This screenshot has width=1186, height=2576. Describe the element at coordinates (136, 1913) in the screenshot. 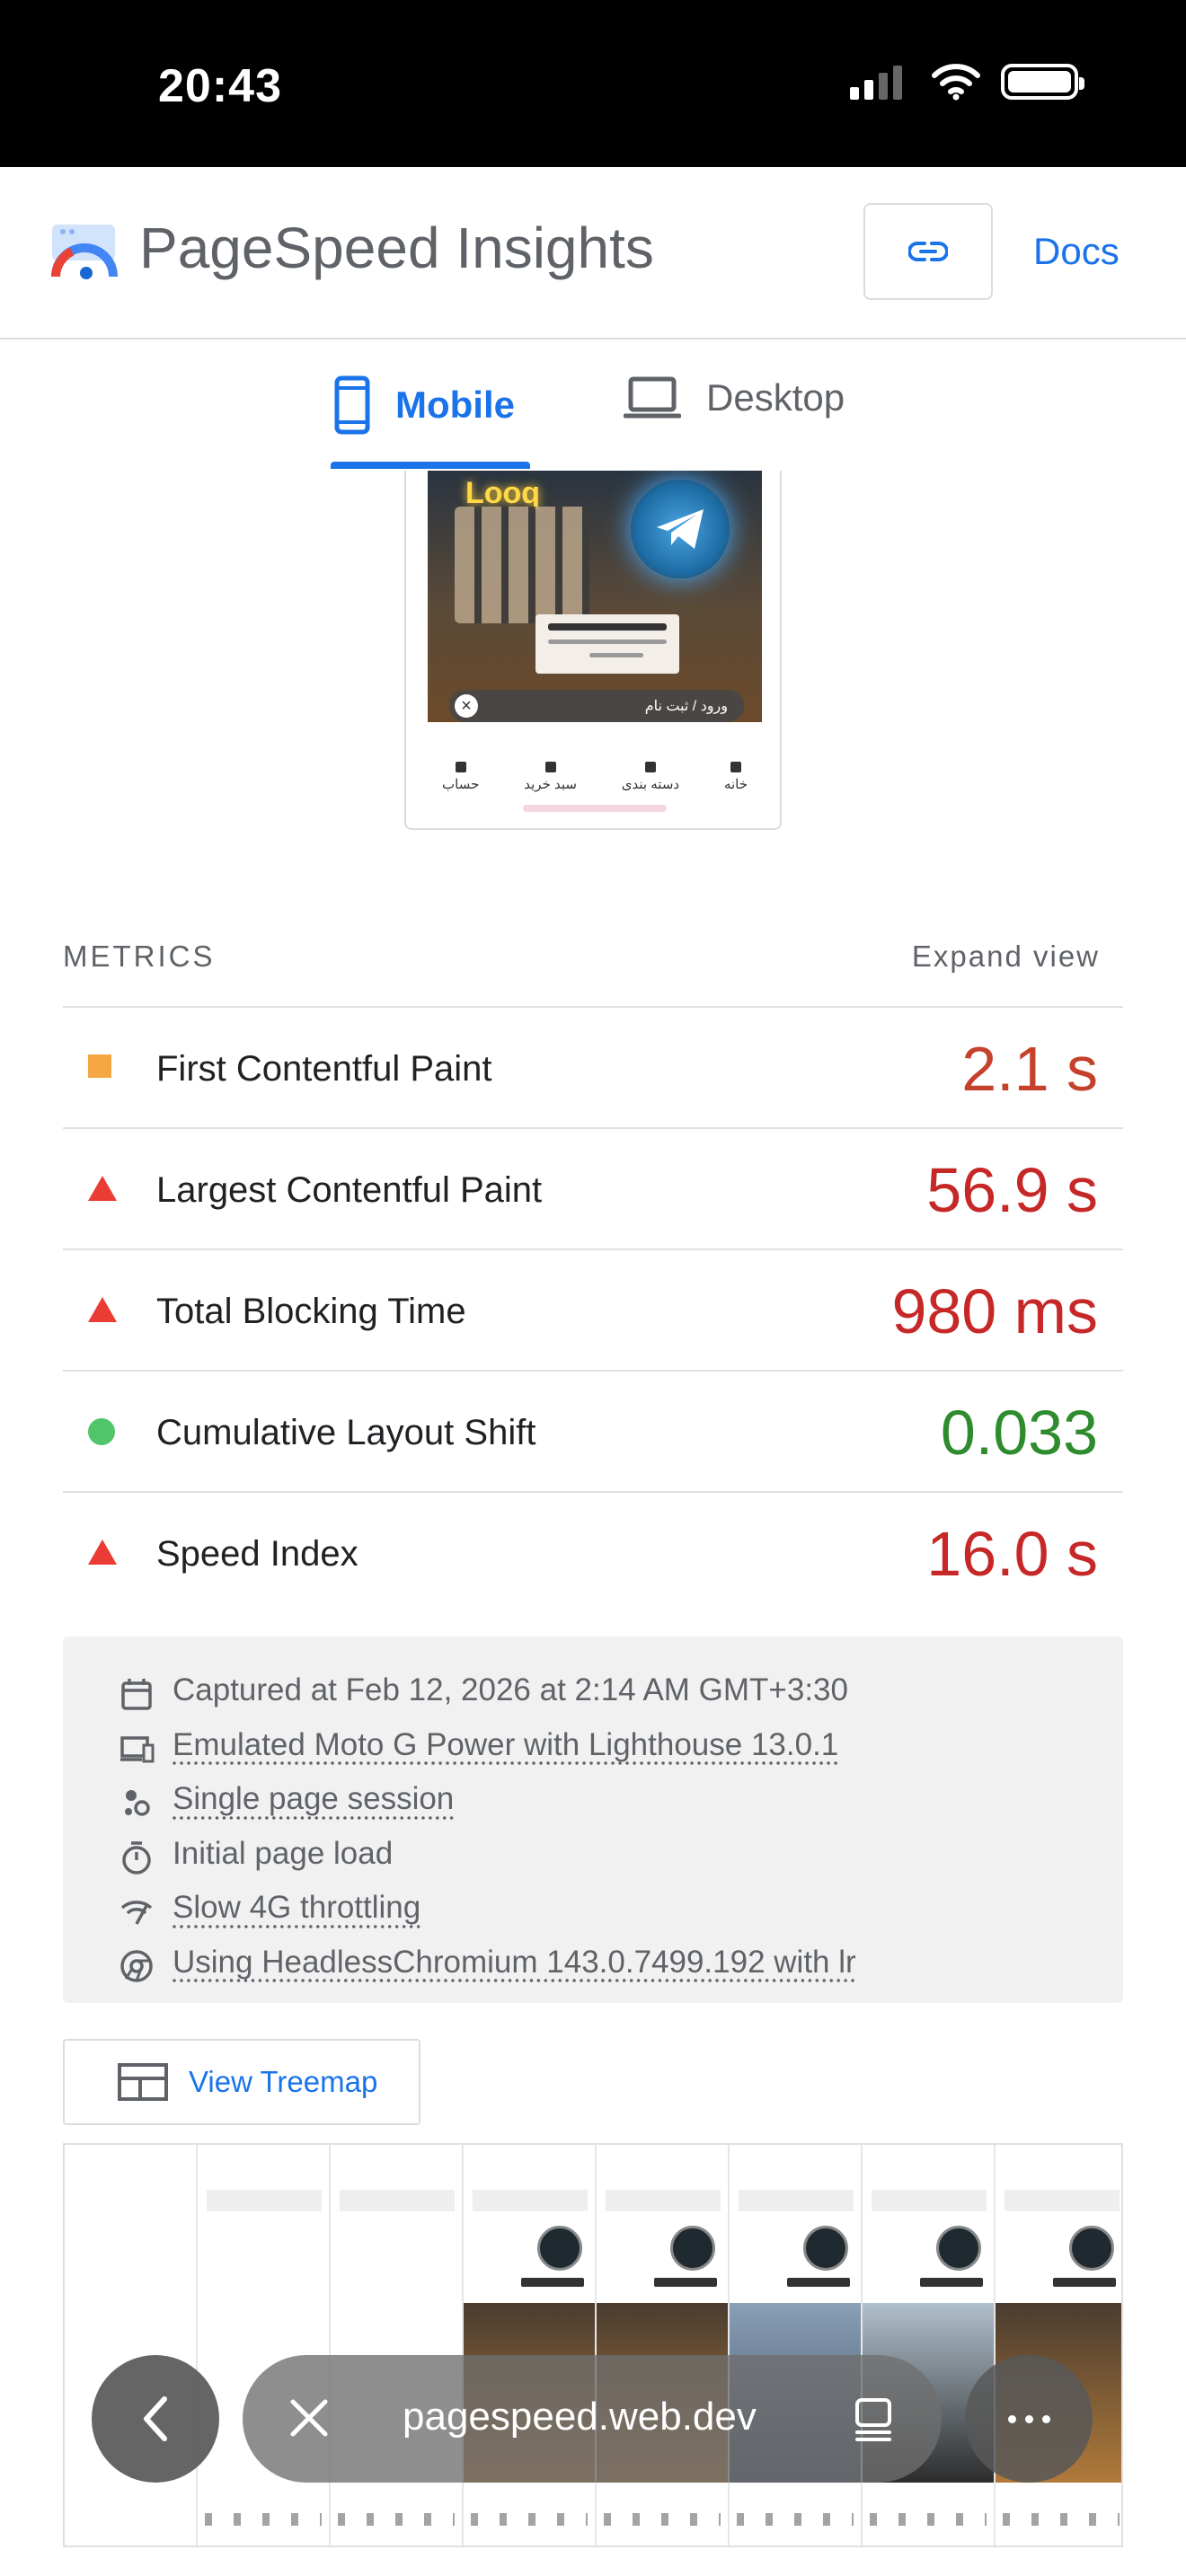

I see `signal-icon` at that location.